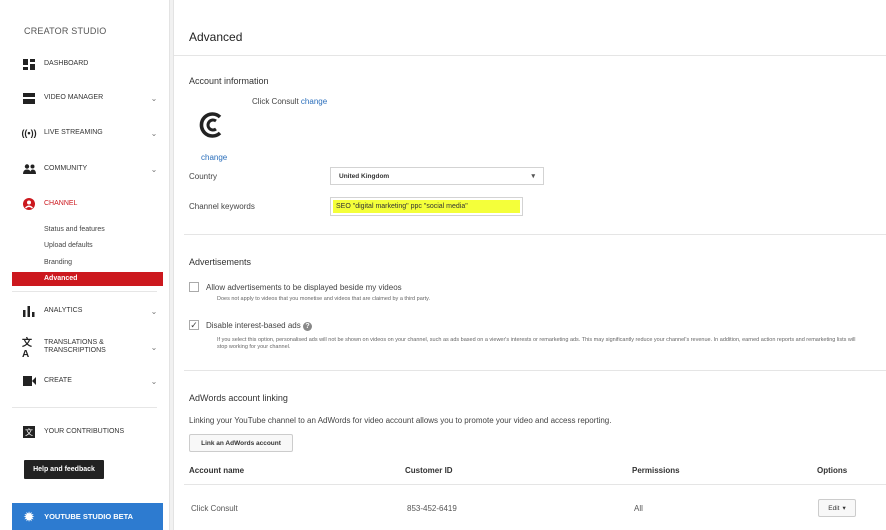 The height and width of the screenshot is (530, 886). I want to click on sidebar-item-label: ANALYTICS, so click(63, 310).